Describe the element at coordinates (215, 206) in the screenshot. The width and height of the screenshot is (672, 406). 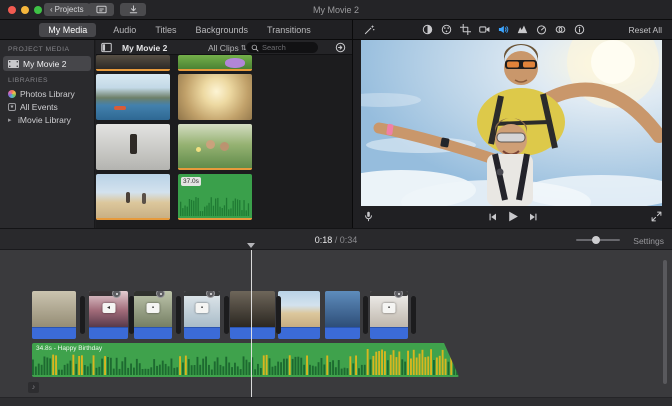
I see `audio-waveform` at that location.